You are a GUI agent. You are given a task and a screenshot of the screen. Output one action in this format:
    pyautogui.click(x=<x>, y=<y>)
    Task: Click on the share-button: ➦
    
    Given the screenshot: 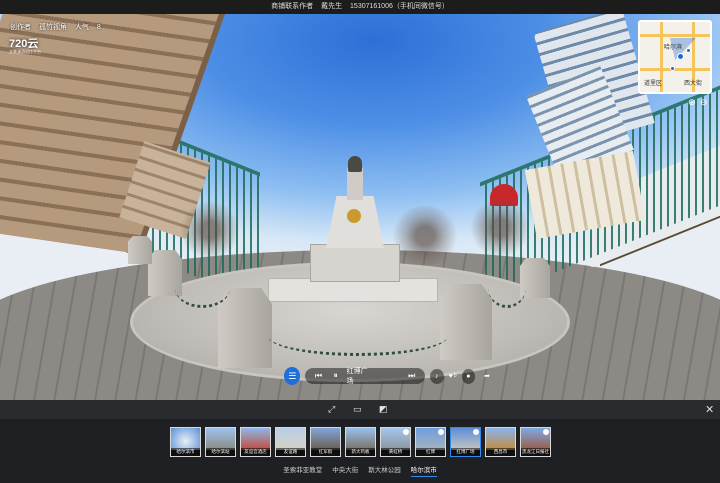 What is the action you would take?
    pyautogui.click(x=487, y=376)
    